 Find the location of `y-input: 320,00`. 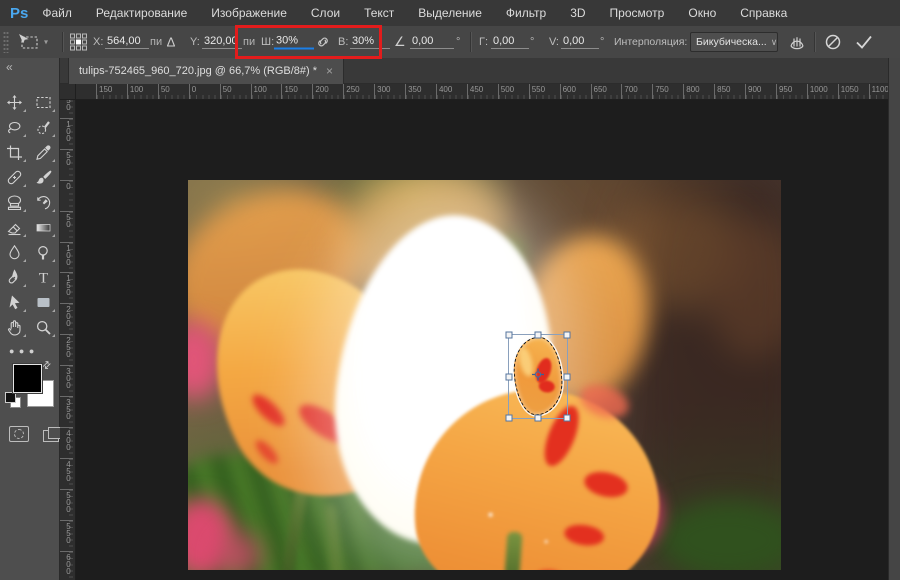

y-input: 320,00 is located at coordinates (222, 42).